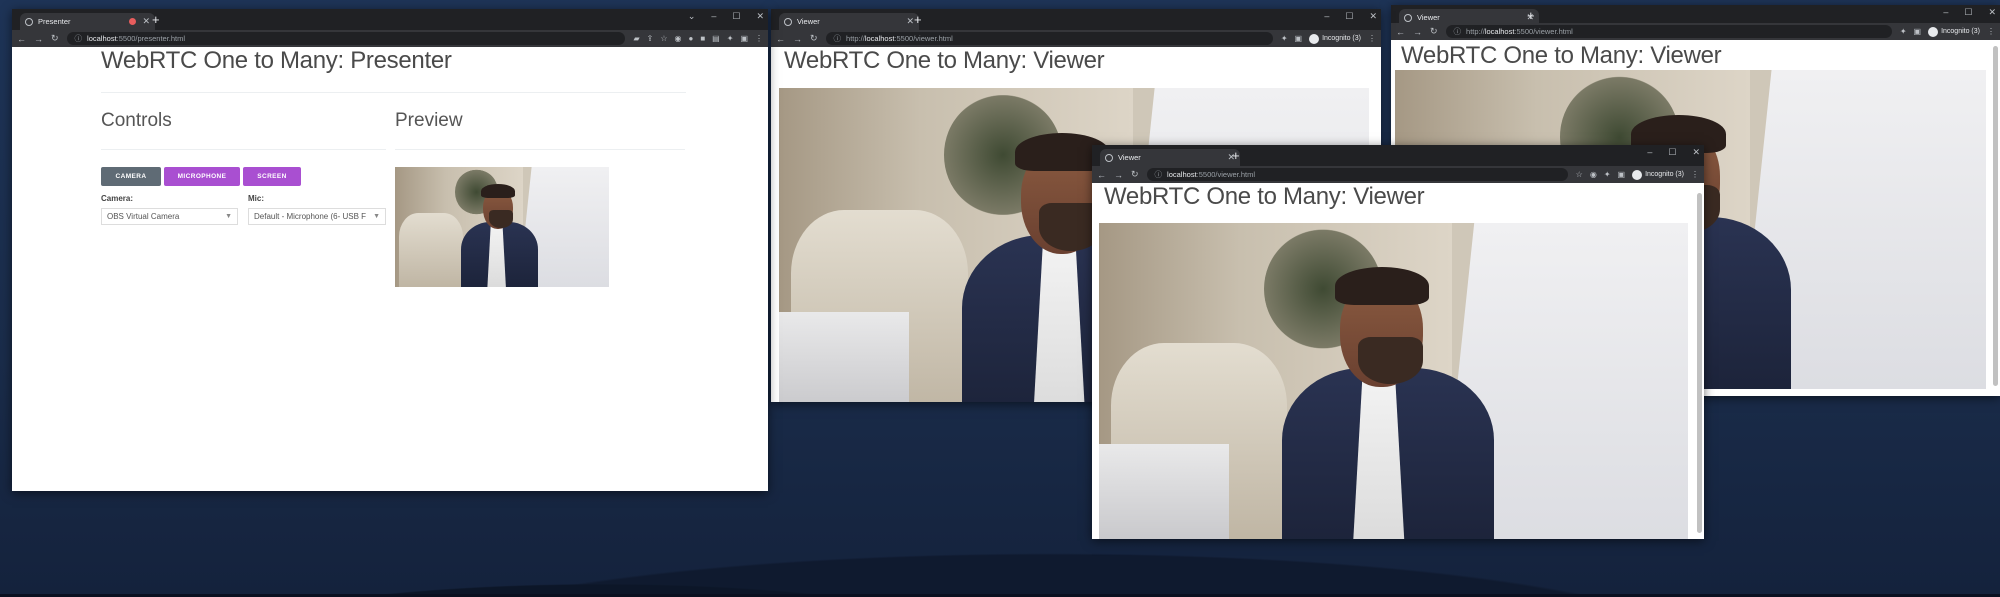 The height and width of the screenshot is (597, 2000). I want to click on extension-icon: ●, so click(690, 38).